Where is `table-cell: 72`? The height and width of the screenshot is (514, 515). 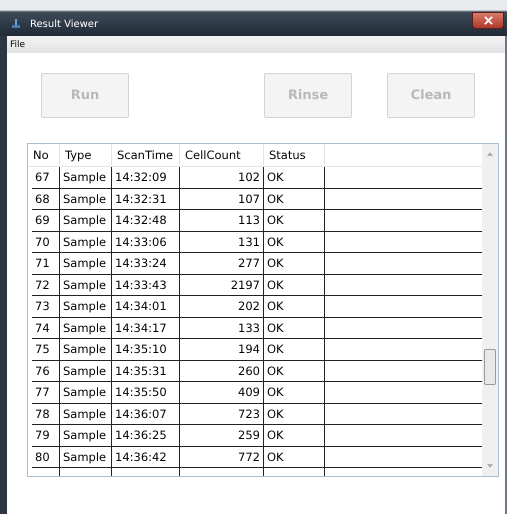
table-cell: 72 is located at coordinates (46, 284).